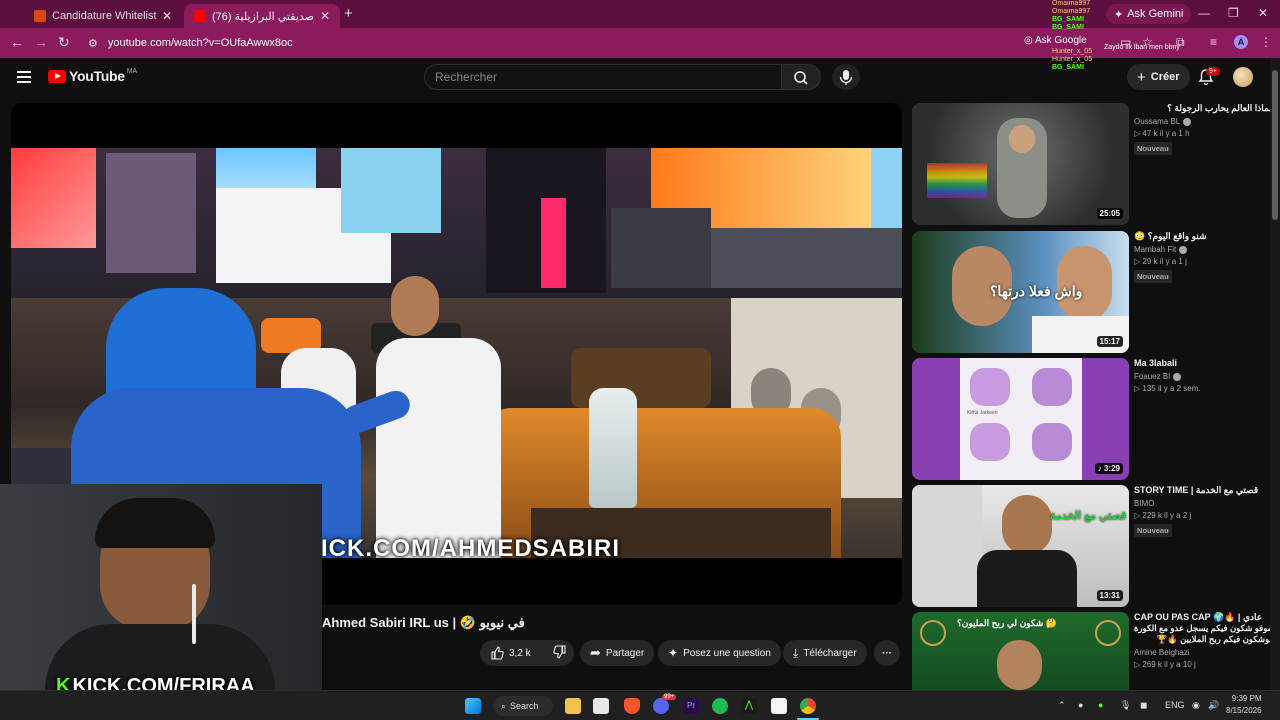 This screenshot has height=720, width=1280. Describe the element at coordinates (1020, 651) in the screenshot. I see `video-thumbnail: شكون لي ربح المليون؟ 🤔` at that location.